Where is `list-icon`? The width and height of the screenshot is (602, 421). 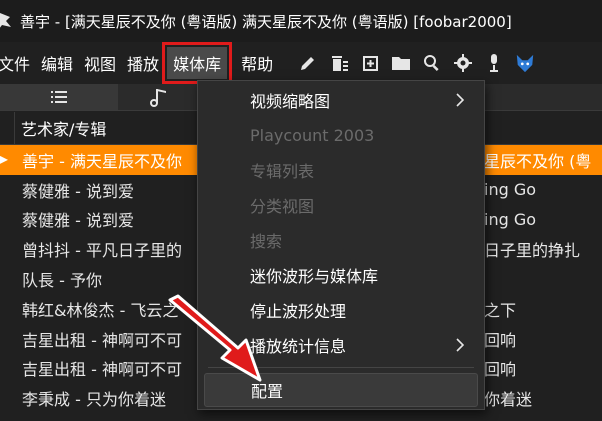
list-icon is located at coordinates (59, 97).